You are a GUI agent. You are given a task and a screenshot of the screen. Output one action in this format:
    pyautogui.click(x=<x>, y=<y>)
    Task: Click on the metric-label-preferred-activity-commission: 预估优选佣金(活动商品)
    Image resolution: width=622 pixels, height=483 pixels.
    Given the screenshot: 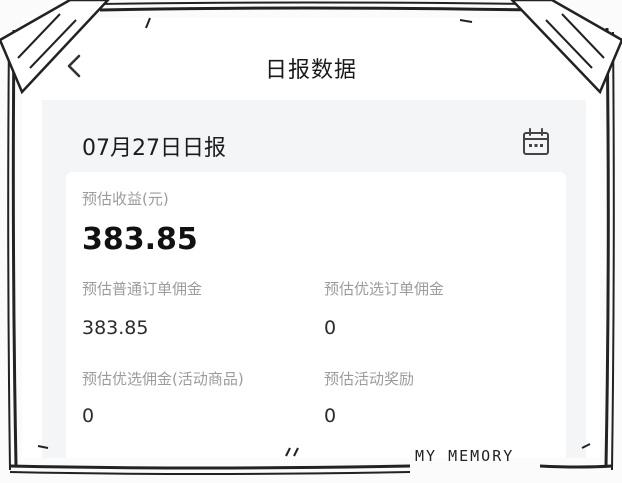 What is the action you would take?
    pyautogui.click(x=163, y=379)
    